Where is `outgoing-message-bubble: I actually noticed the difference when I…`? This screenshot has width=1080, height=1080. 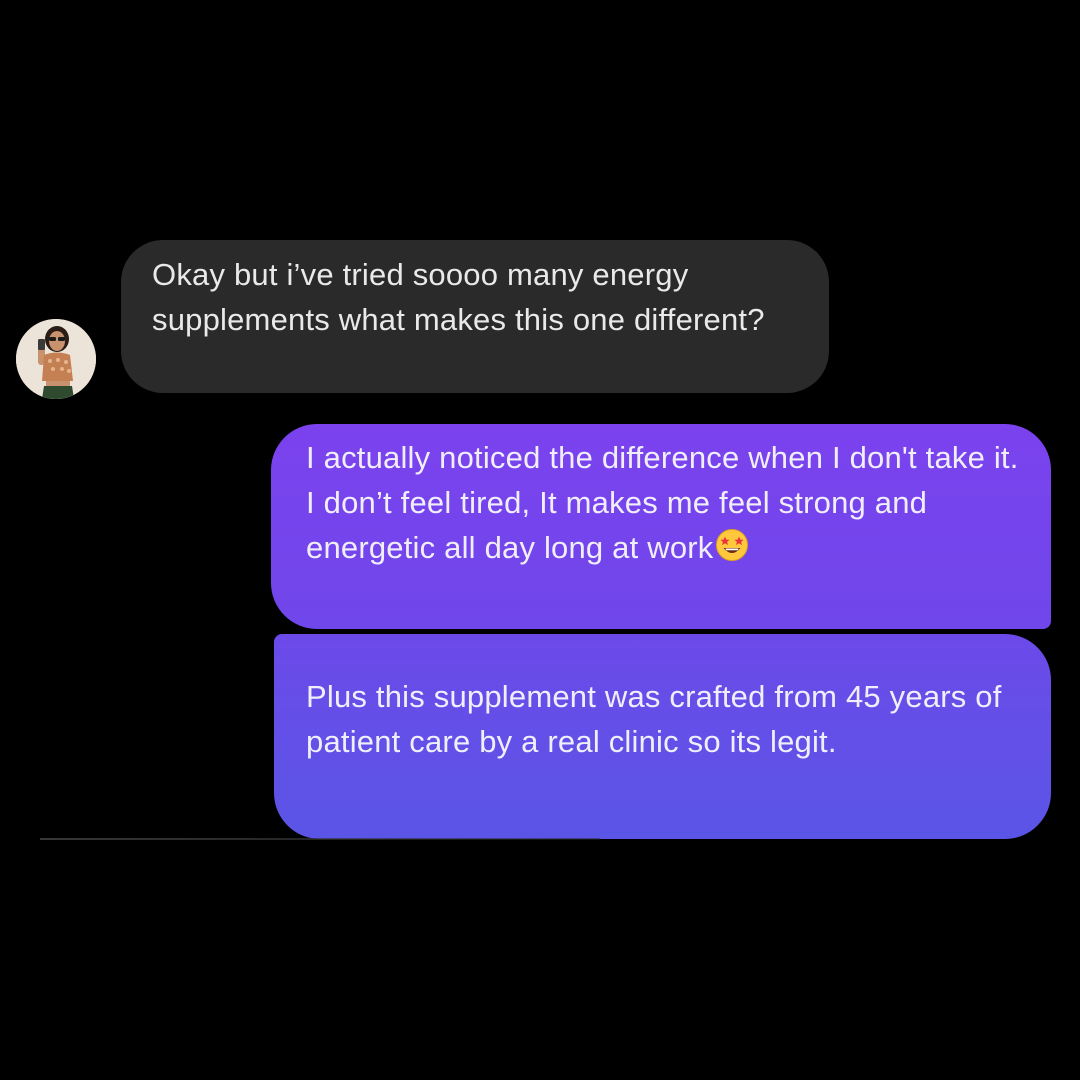
outgoing-message-bubble: I actually noticed the difference when I… is located at coordinates (661, 526).